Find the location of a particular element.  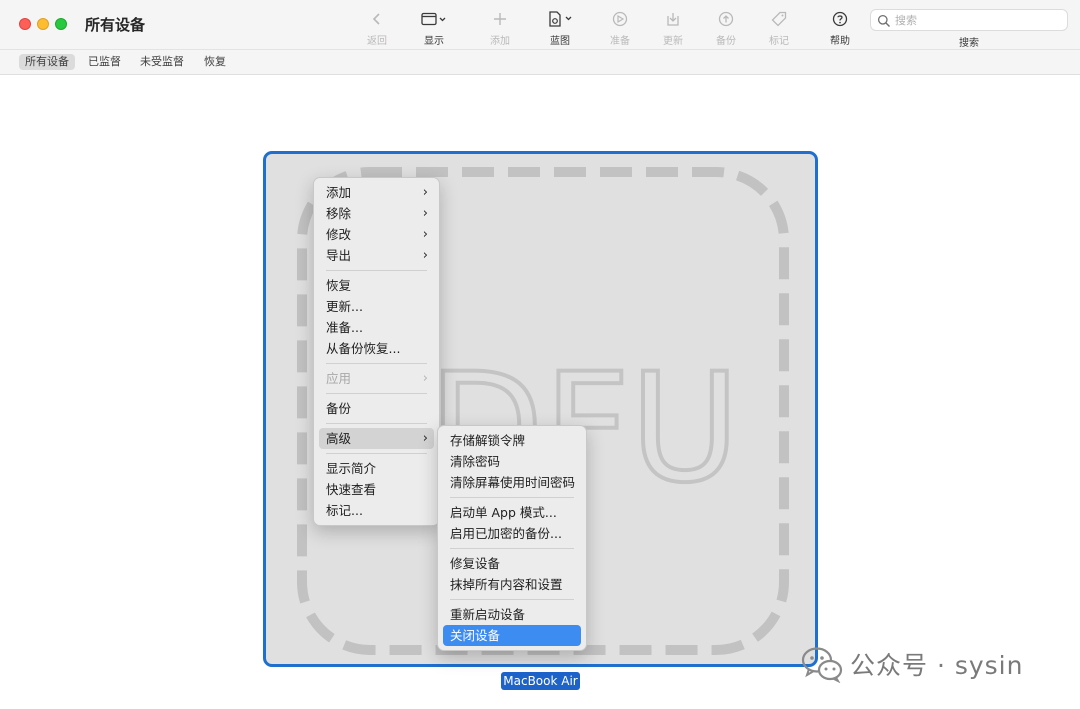

help-button: 帮助 is located at coordinates (840, 27).